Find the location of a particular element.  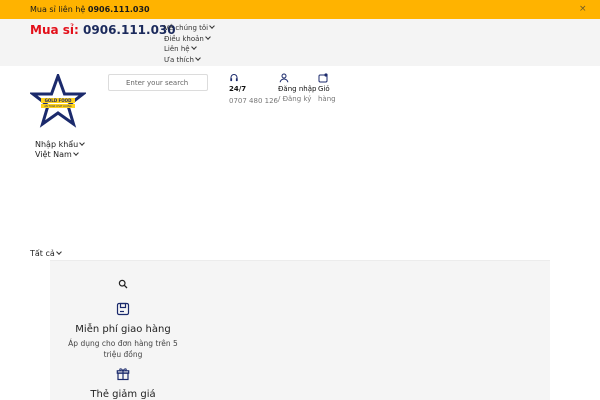

nav-item-contact: Liên hệ is located at coordinates (189, 49).